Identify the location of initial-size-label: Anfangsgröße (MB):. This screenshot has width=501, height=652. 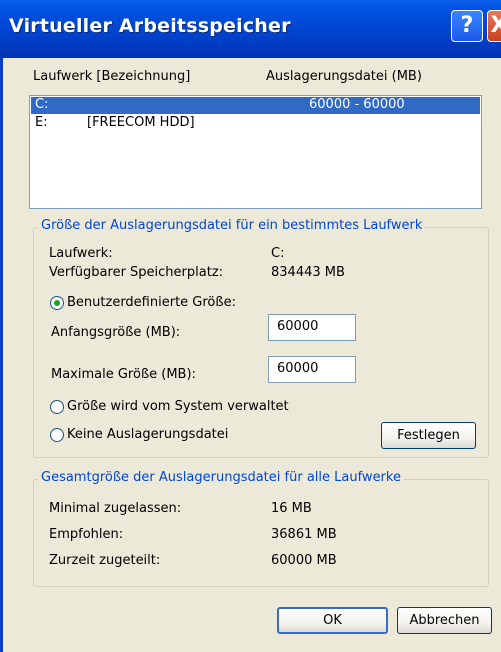
(116, 332).